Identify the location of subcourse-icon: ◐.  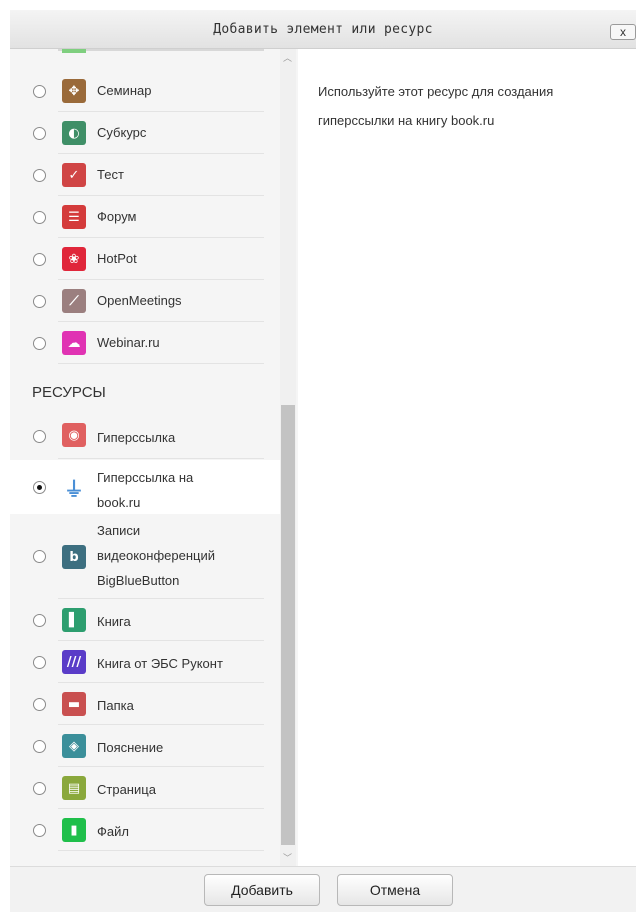
(74, 133).